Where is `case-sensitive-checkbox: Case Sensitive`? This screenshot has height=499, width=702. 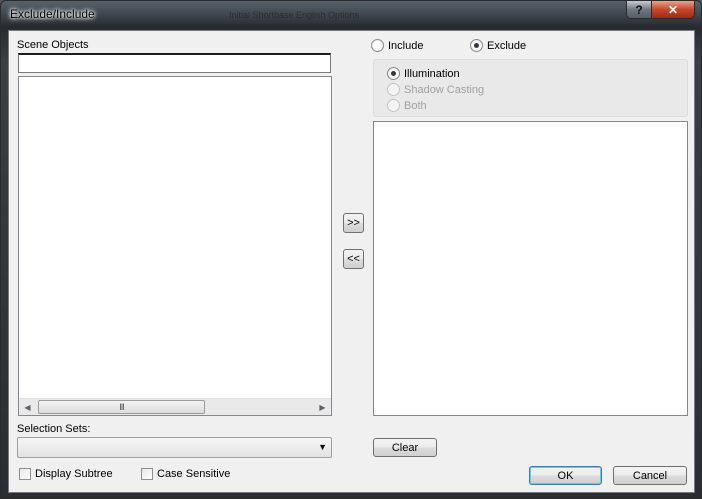
case-sensitive-checkbox: Case Sensitive is located at coordinates (185, 474).